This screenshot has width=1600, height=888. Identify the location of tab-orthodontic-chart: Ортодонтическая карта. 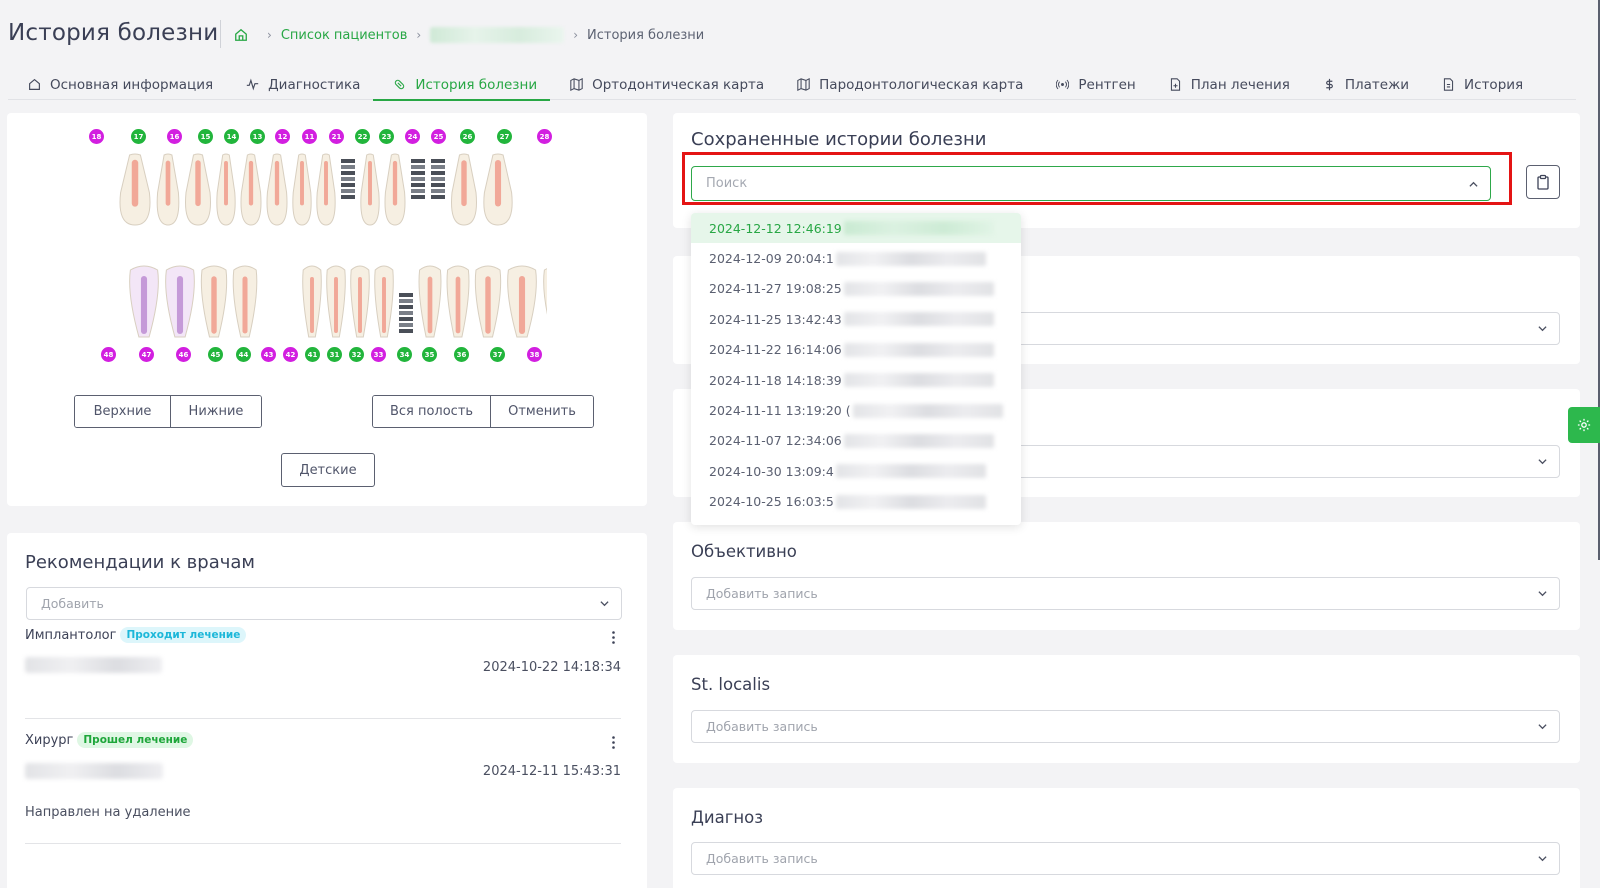
(663, 84).